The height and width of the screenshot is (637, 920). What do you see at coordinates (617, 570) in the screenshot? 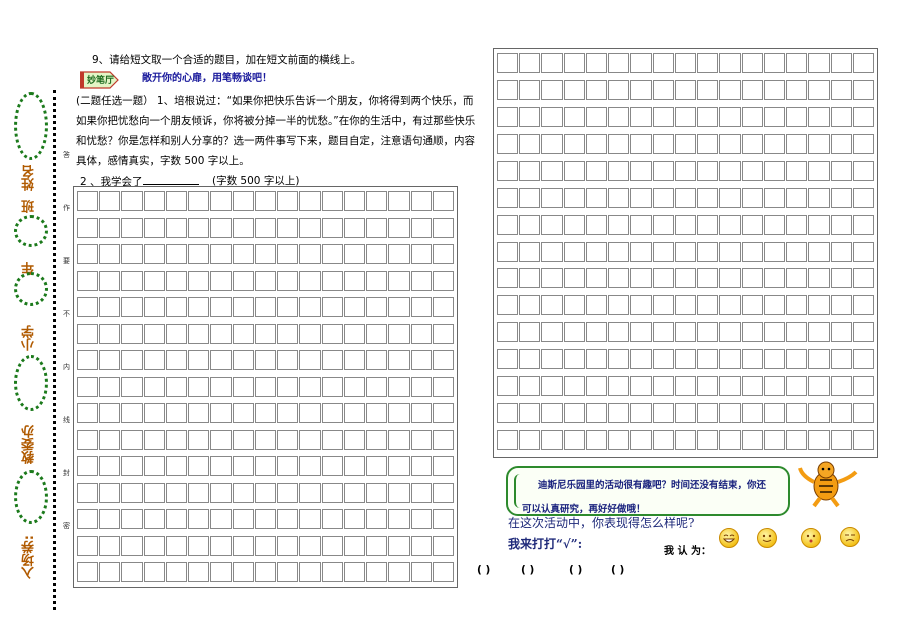
I see `rating-bracket: ( )` at bounding box center [617, 570].